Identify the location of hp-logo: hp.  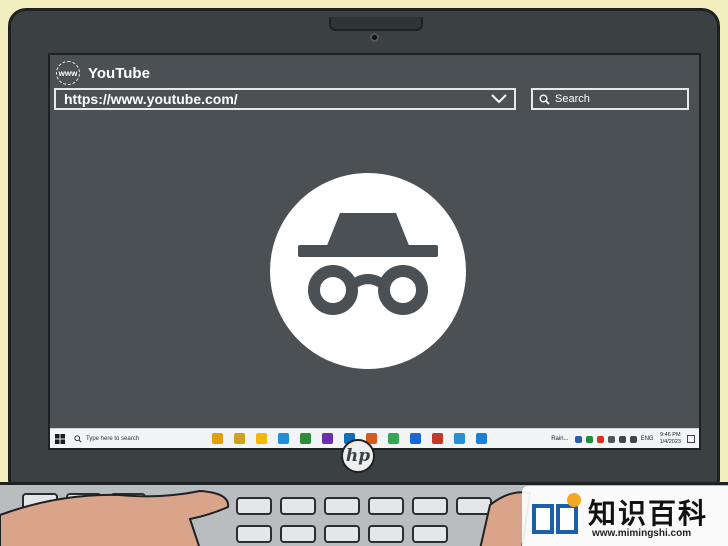
(358, 456).